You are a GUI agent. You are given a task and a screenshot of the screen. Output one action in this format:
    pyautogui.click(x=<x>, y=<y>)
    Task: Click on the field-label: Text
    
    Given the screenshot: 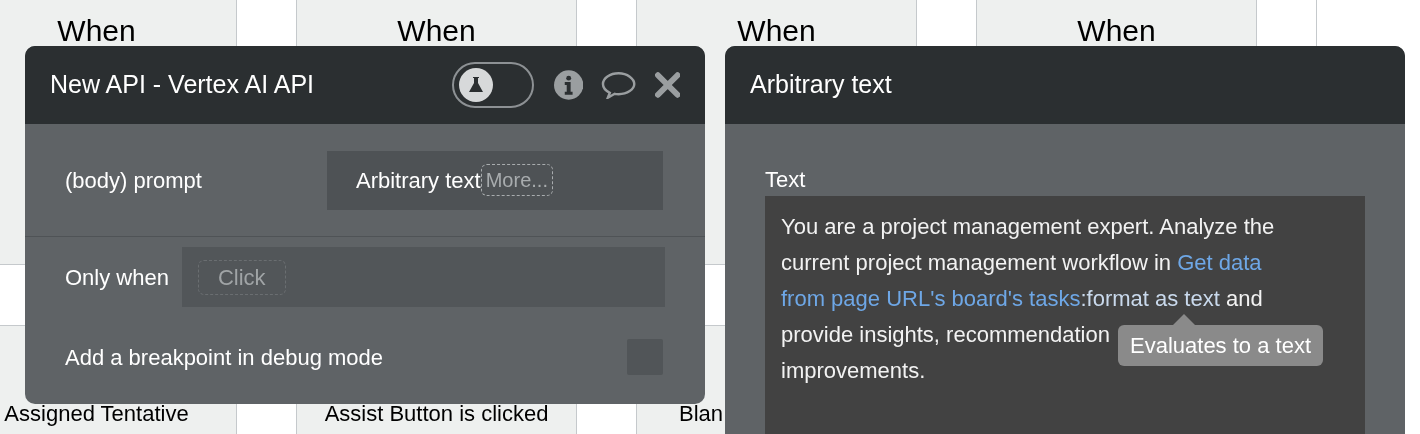 What is the action you would take?
    pyautogui.click(x=786, y=180)
    